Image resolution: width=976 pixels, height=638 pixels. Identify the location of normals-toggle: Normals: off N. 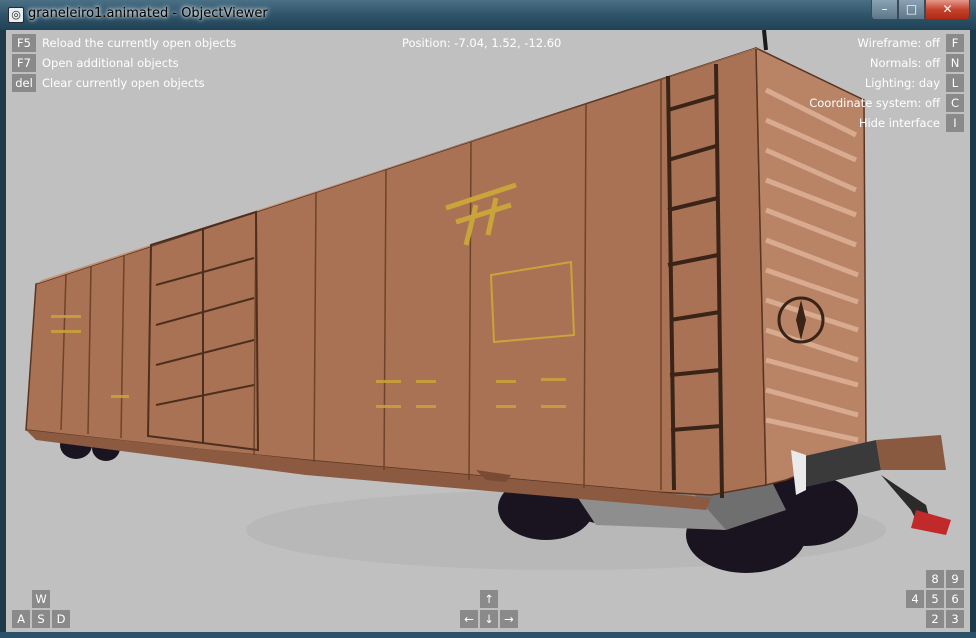
(917, 63).